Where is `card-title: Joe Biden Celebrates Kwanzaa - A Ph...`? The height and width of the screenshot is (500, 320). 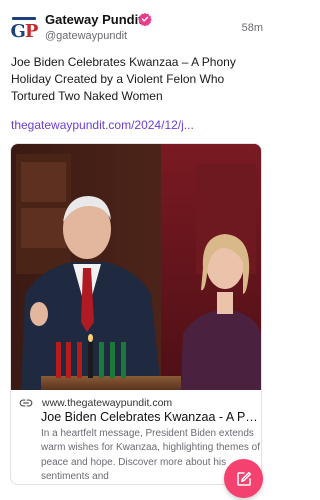 card-title: Joe Biden Celebrates Kwanzaa - A Ph... is located at coordinates (150, 417).